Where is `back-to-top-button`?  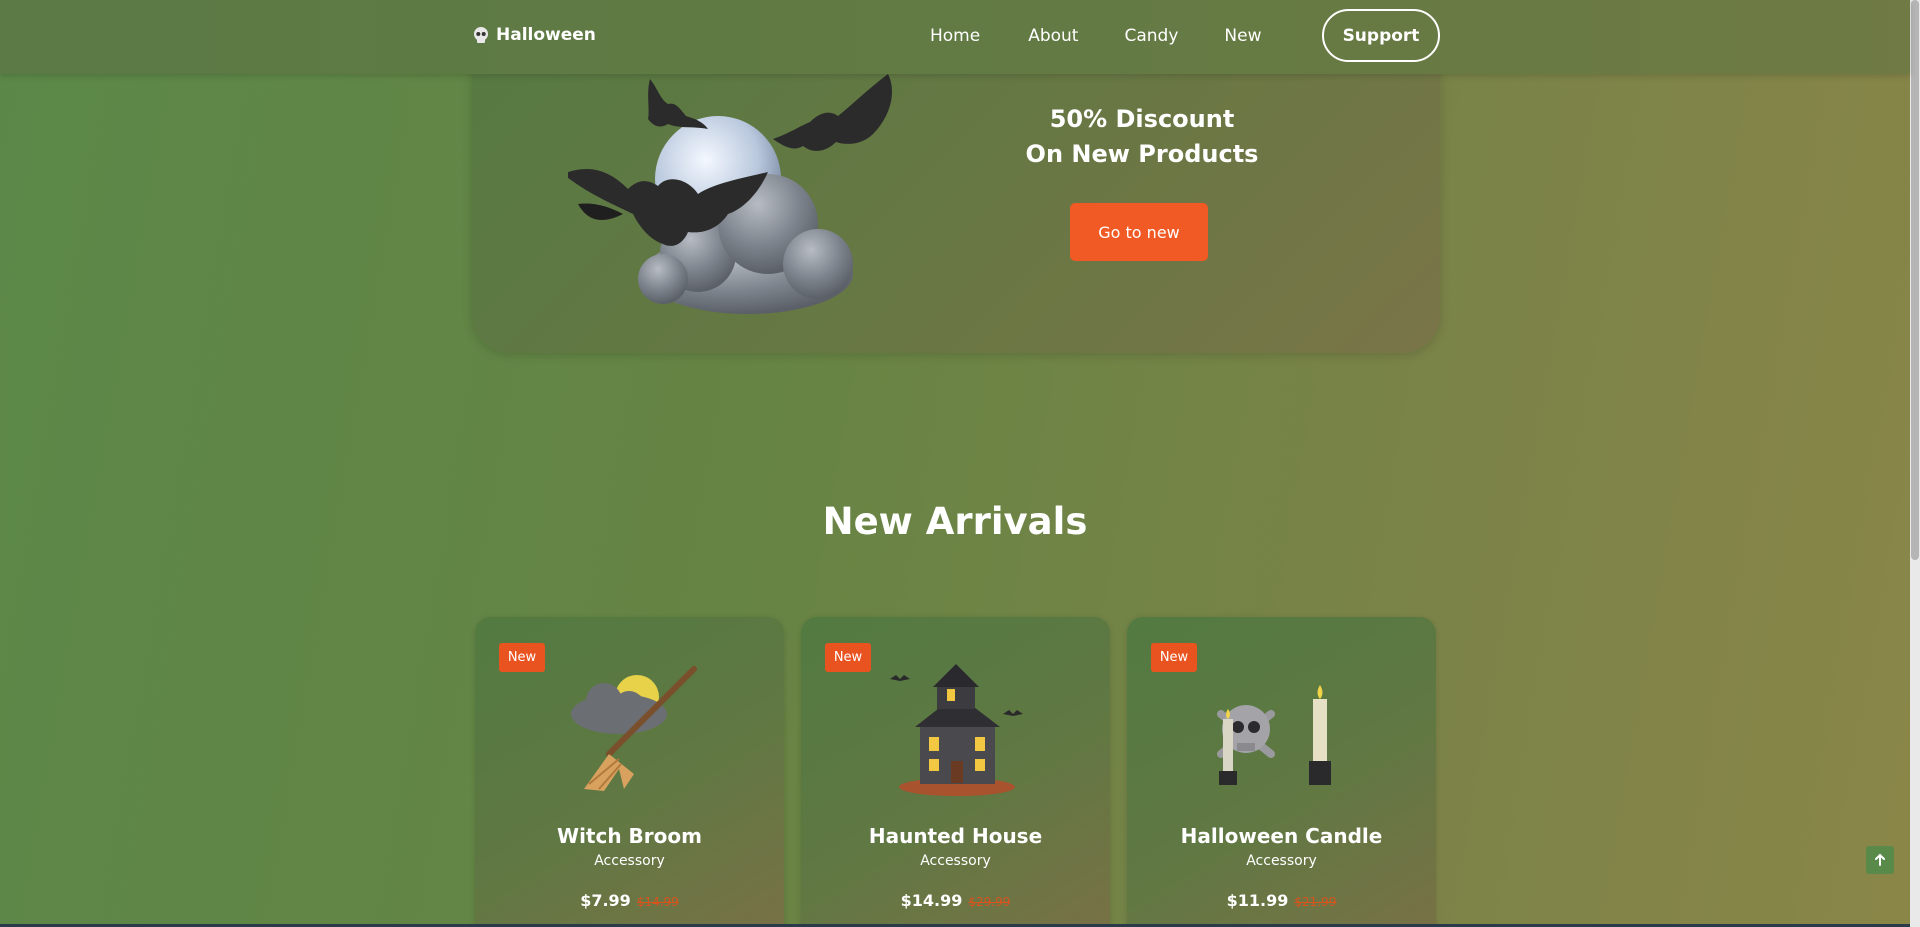
back-to-top-button is located at coordinates (1880, 860).